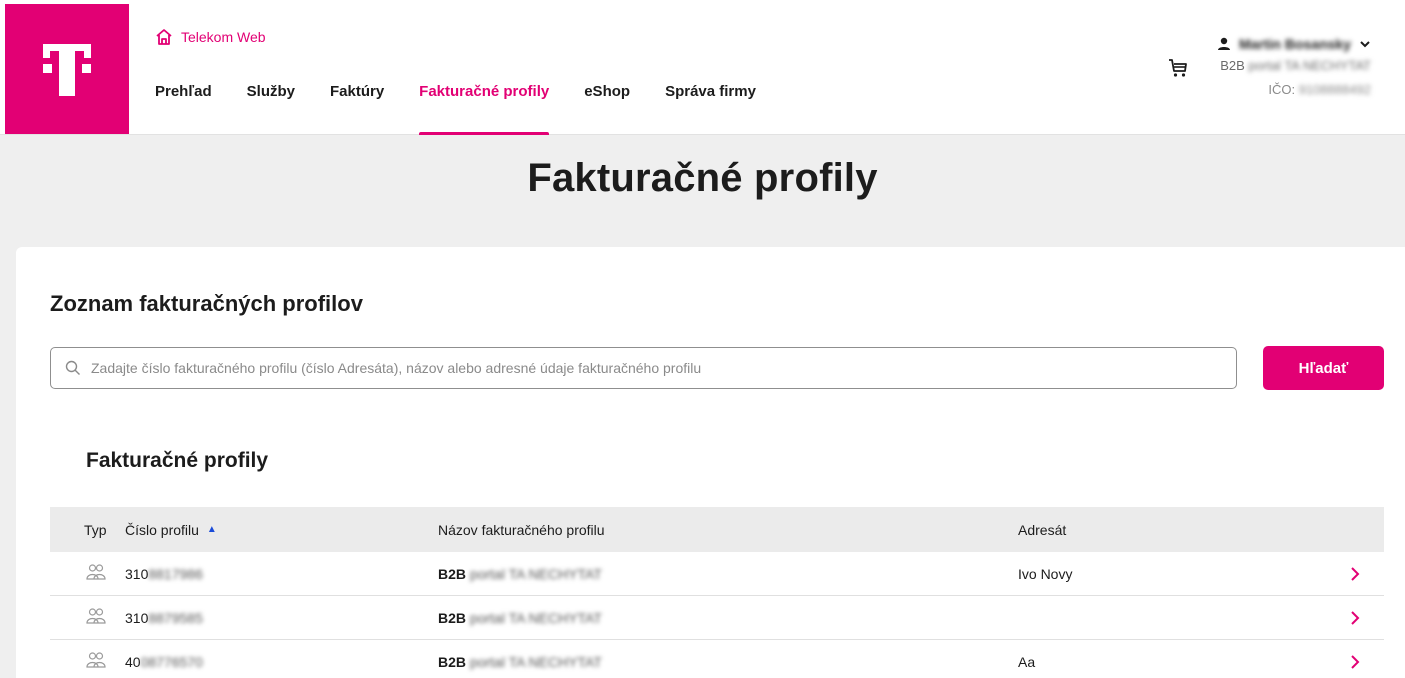  What do you see at coordinates (710, 104) in the screenshot?
I see `nav-item-sprava-firmy: Správa firmy` at bounding box center [710, 104].